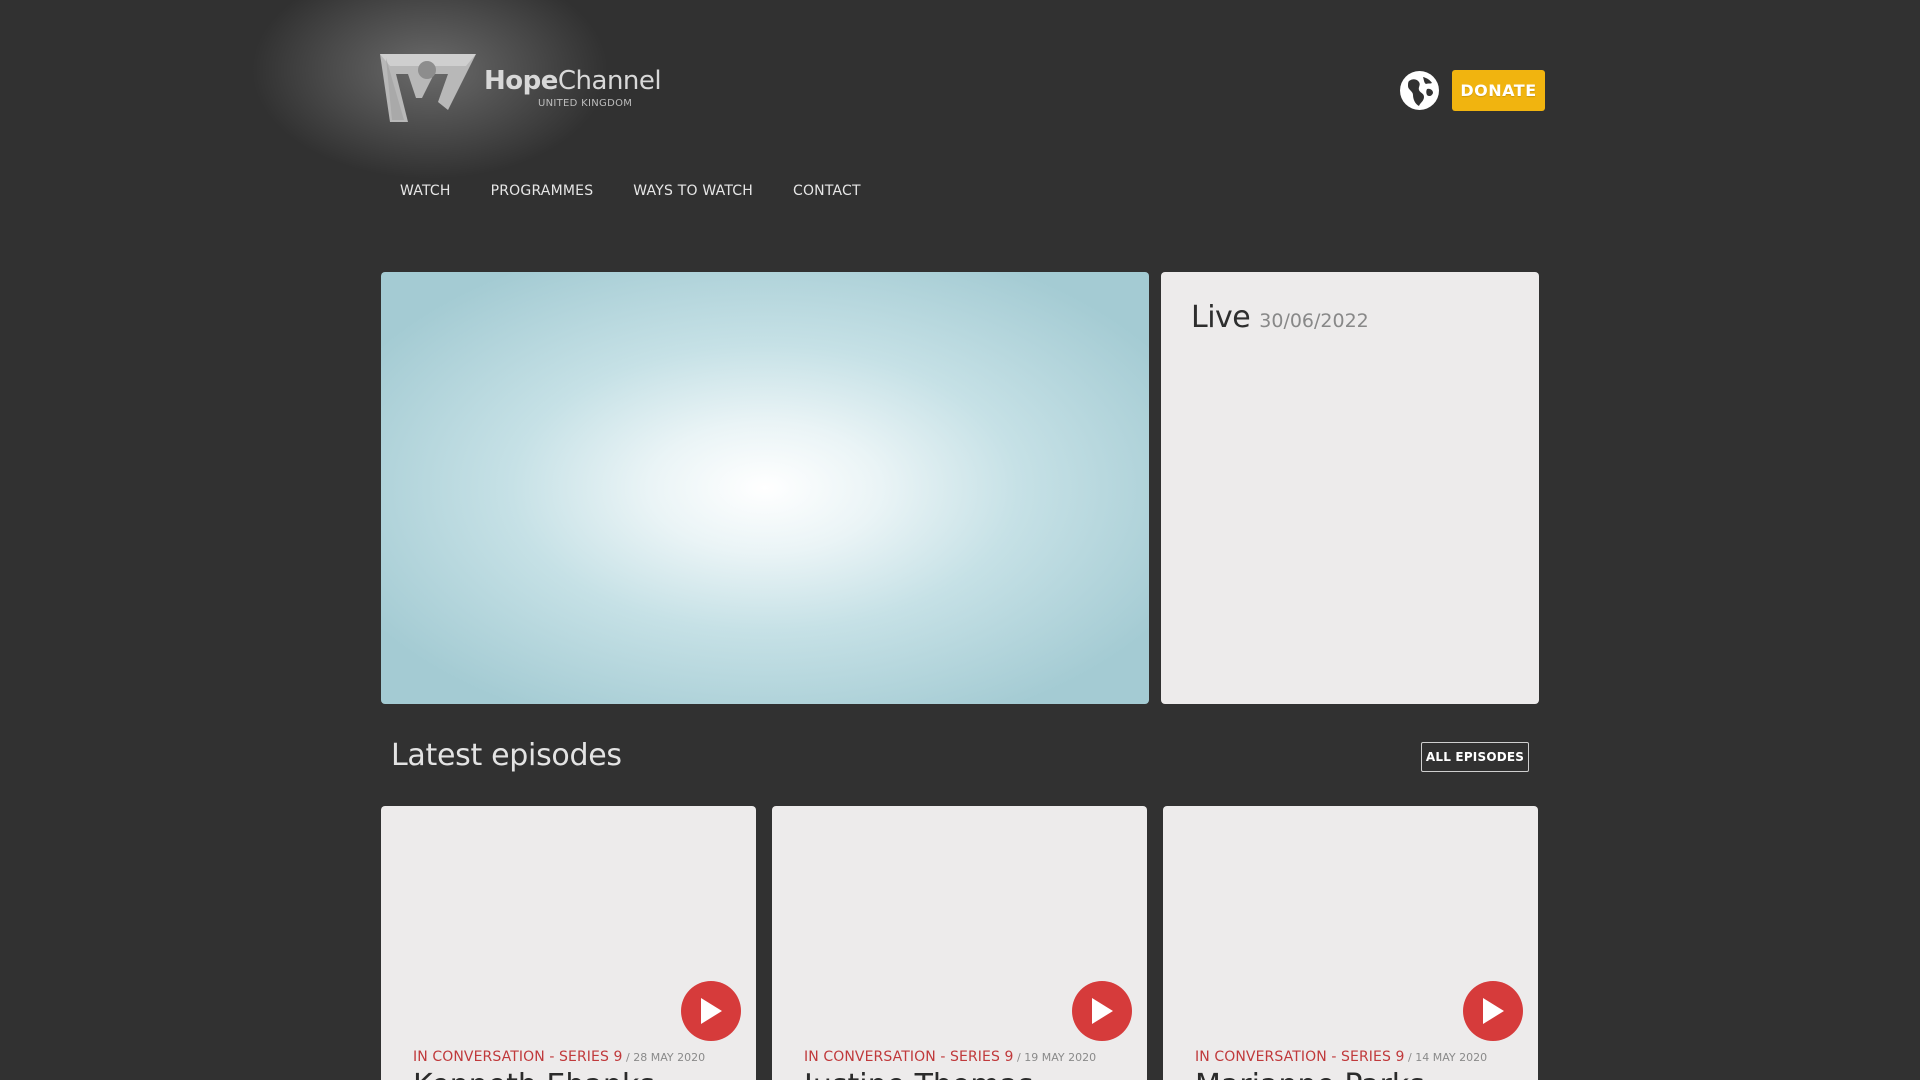  I want to click on nav-item-ways-to-watch: WAYS TO WATCH, so click(693, 191).